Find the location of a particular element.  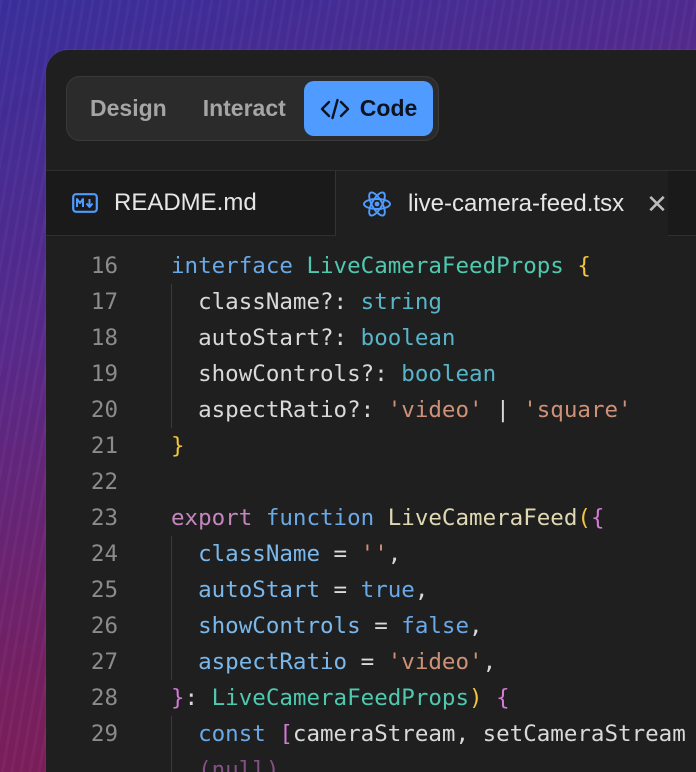

continuation-text: (null) is located at coordinates (239, 764).